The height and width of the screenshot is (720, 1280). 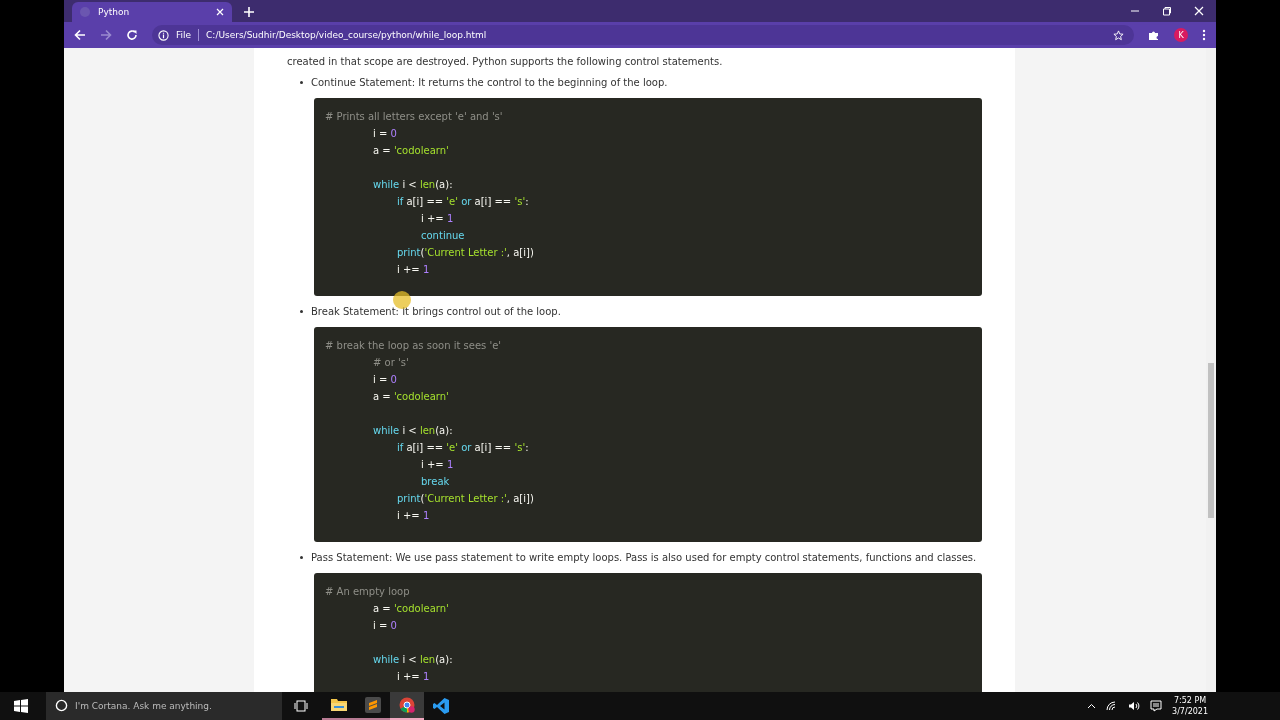 I want to click on list-item-text: Continue Statement: It returns the control to the beginning of the loop., so click(x=489, y=82).